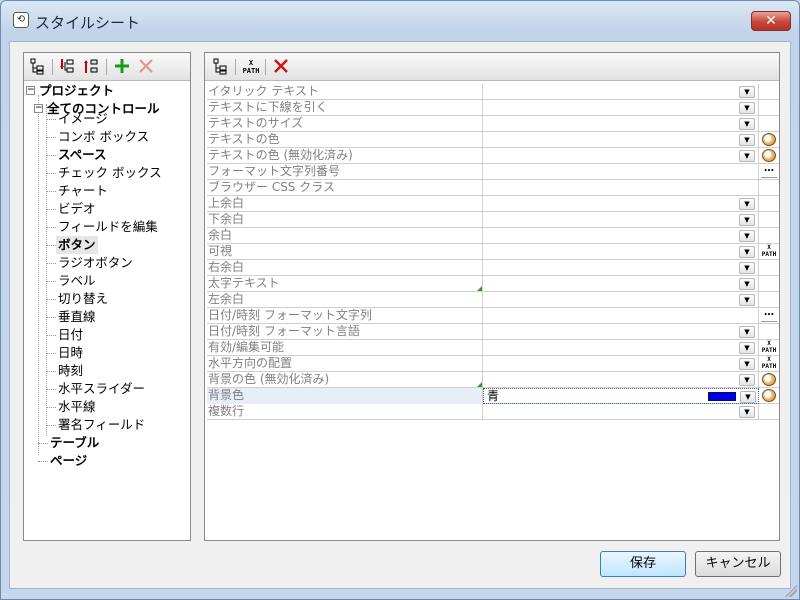  I want to click on property-row: 右余白 ▼, so click(493, 268).